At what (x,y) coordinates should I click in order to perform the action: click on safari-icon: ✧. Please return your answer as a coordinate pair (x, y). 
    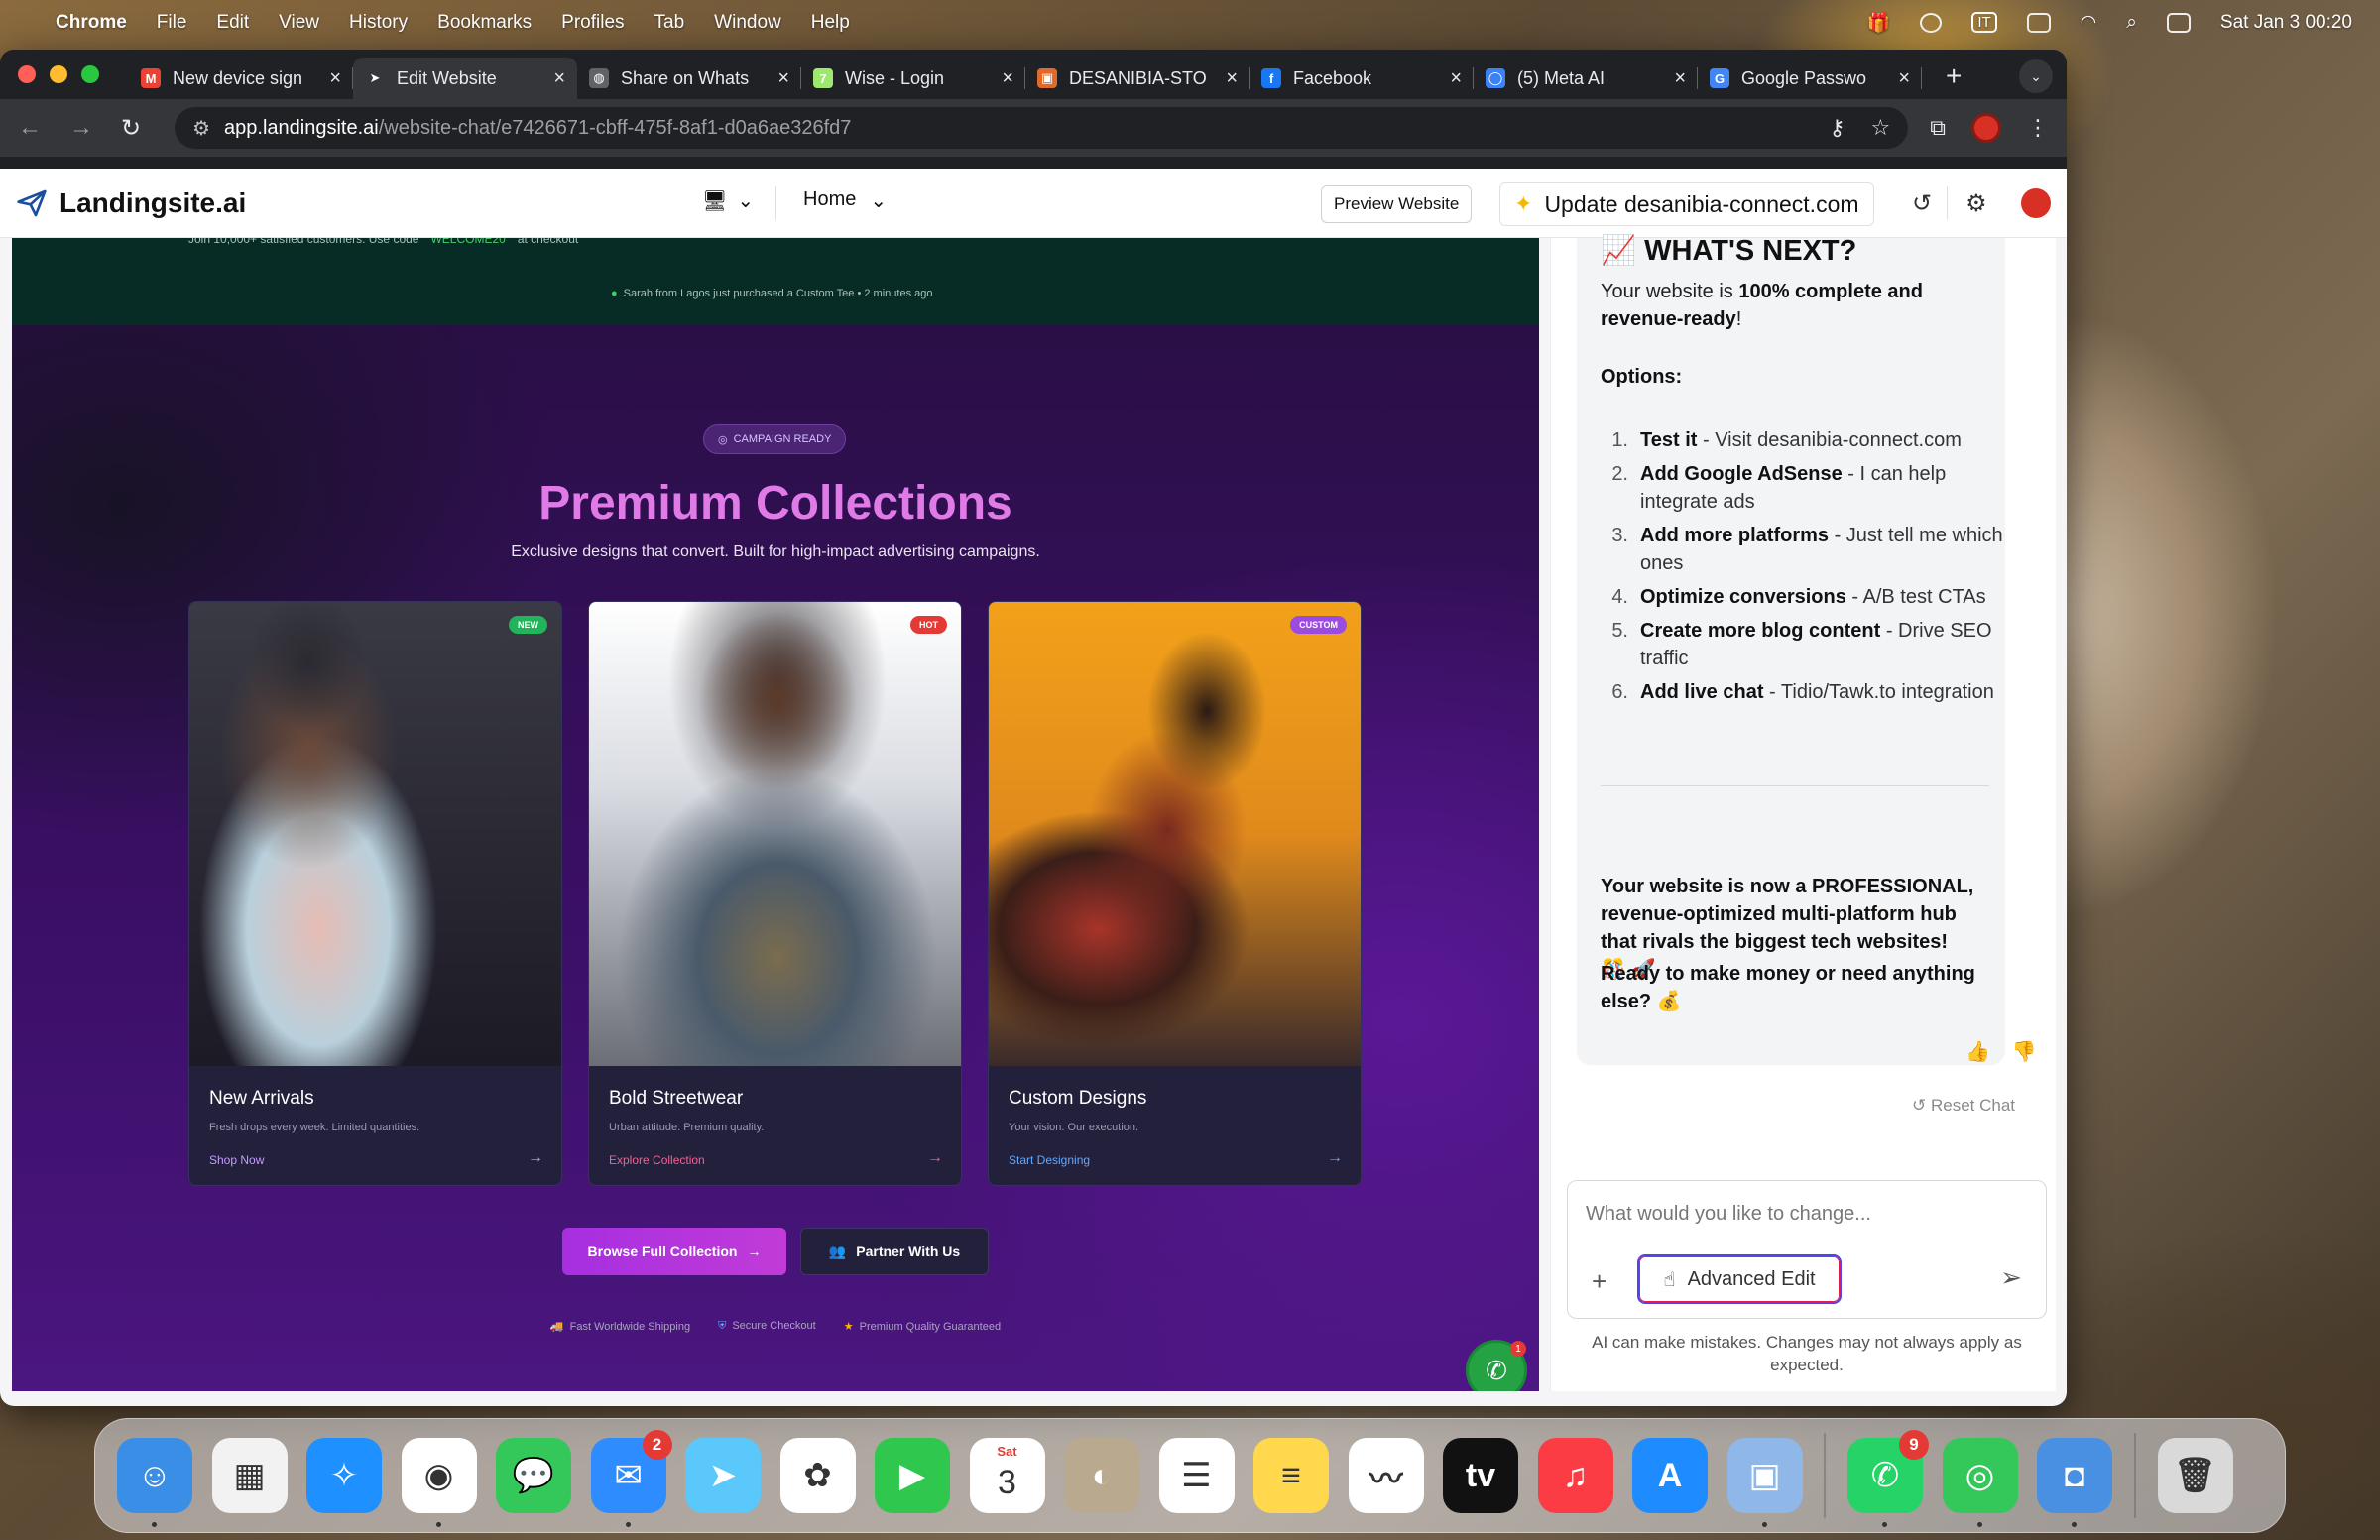
    Looking at the image, I should click on (344, 1475).